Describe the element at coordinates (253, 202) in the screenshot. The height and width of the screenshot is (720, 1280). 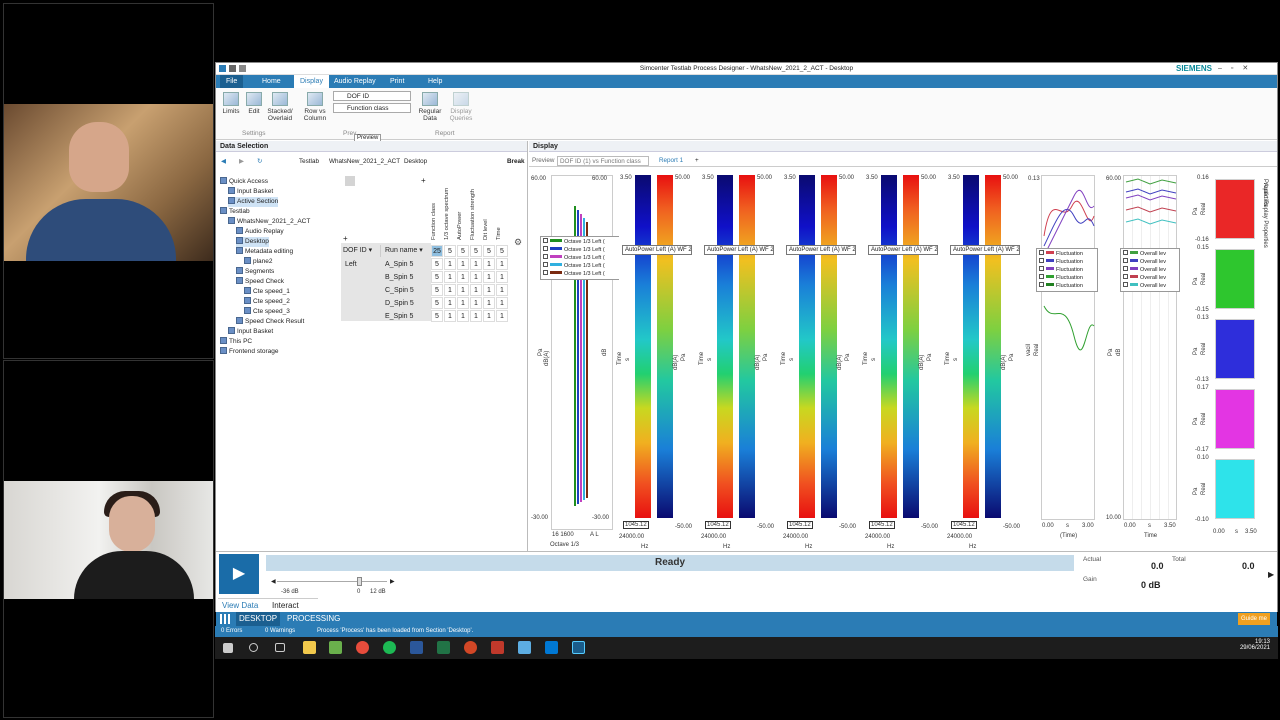
I see `tree-item: Active Section` at that location.